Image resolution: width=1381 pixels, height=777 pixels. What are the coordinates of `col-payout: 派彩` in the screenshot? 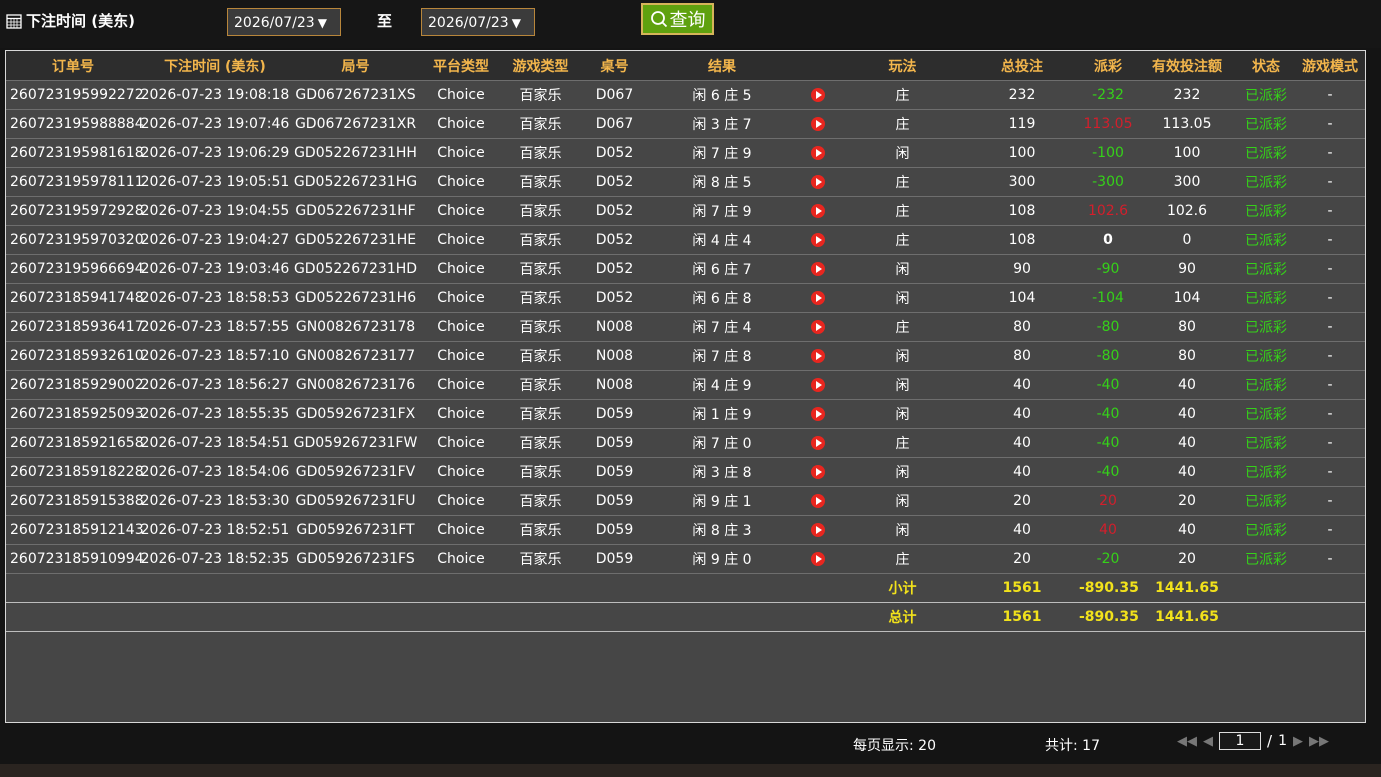 It's located at (1108, 66).